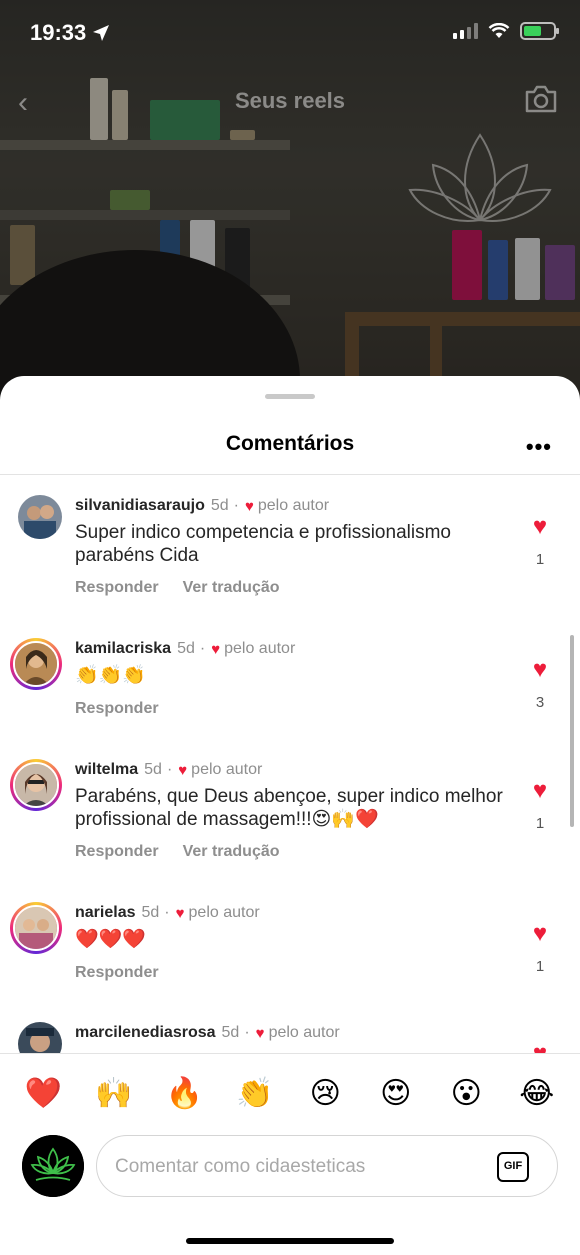 Image resolution: width=580 pixels, height=1255 pixels. Describe the element at coordinates (499, 30) in the screenshot. I see `wifi-icon` at that location.